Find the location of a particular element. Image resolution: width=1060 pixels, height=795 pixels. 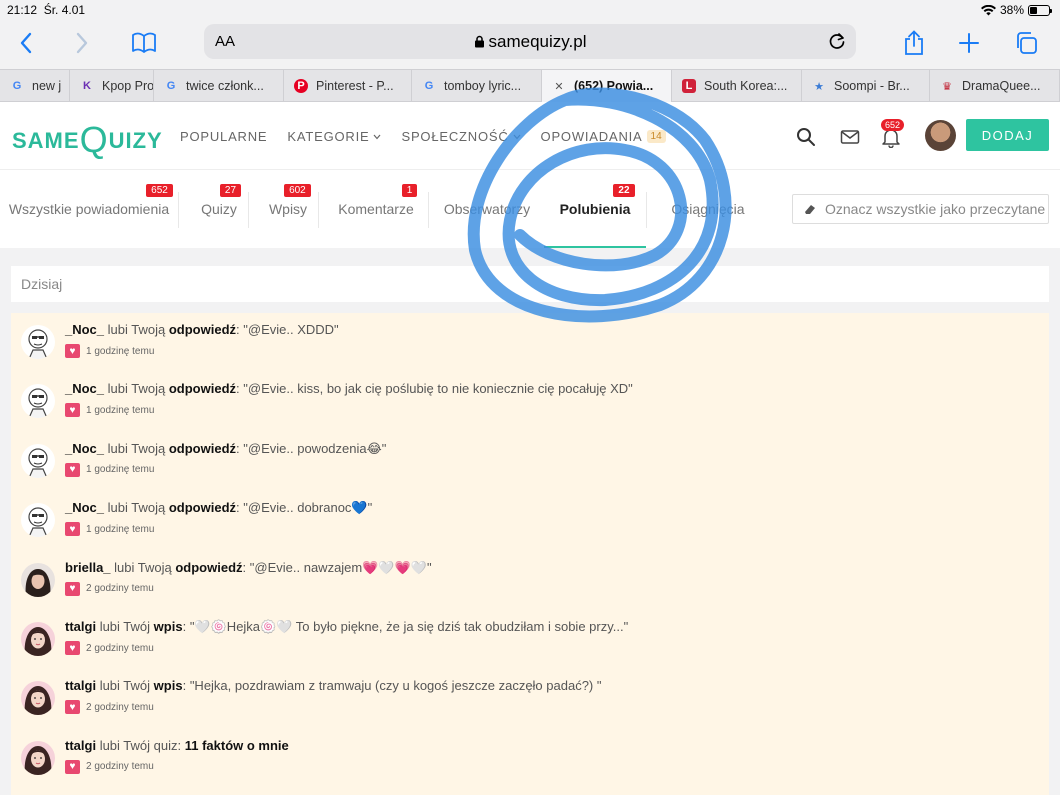

quoted-text: "@Evie.. XDDD" is located at coordinates (291, 329).